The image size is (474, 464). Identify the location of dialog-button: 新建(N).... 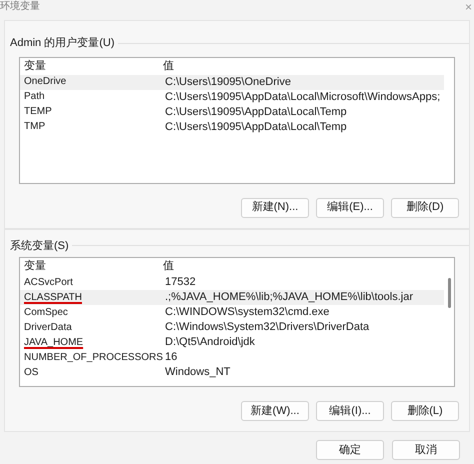
(275, 208).